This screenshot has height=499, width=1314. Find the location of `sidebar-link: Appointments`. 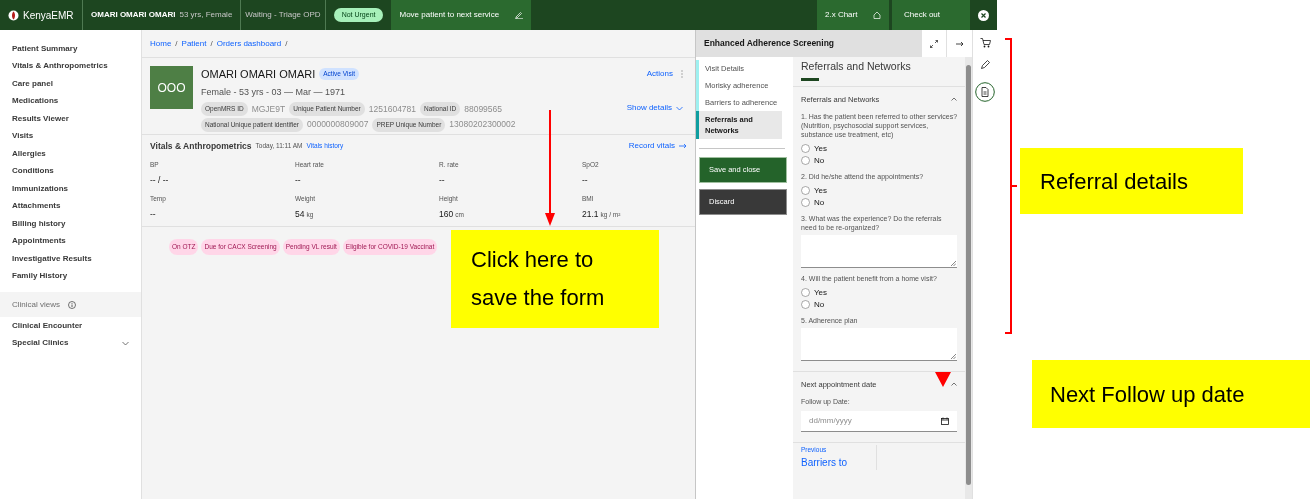

sidebar-link: Appointments is located at coordinates (70, 241).